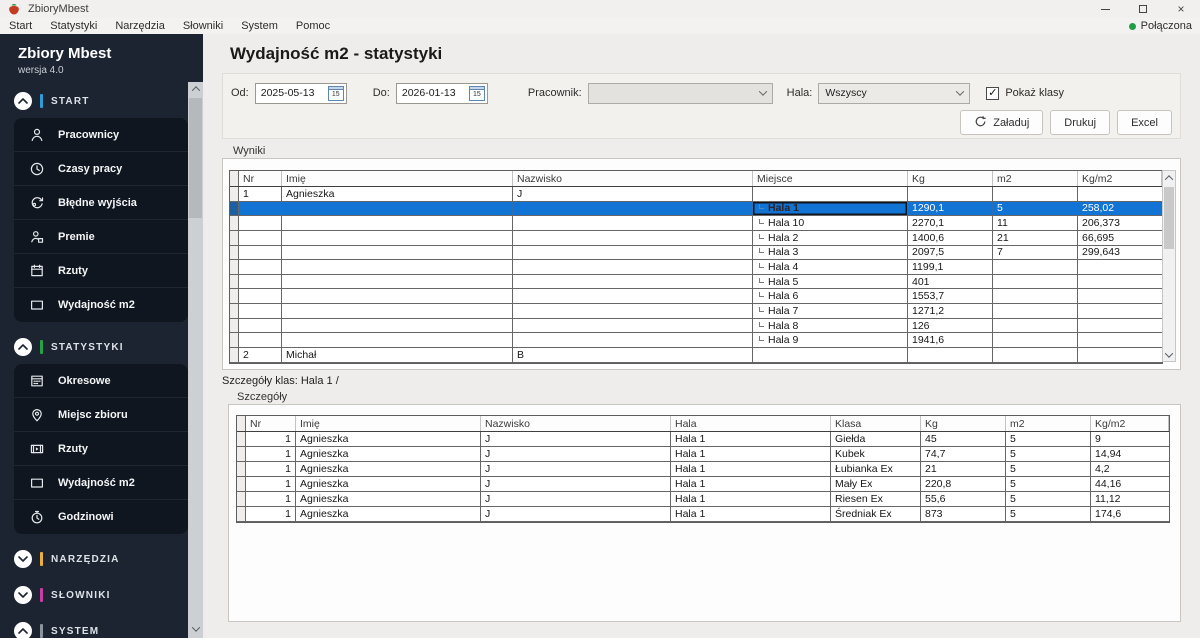 The image size is (1200, 638). Describe the element at coordinates (633, 178) in the screenshot. I see `column-header: Nazwisko` at that location.